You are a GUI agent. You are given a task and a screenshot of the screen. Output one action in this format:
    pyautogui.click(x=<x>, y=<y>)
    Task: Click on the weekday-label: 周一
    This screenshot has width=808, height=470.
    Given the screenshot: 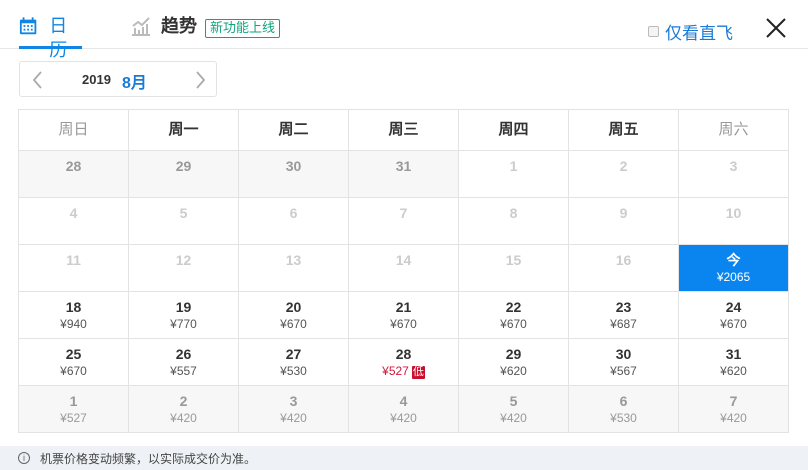 What is the action you would take?
    pyautogui.click(x=184, y=130)
    